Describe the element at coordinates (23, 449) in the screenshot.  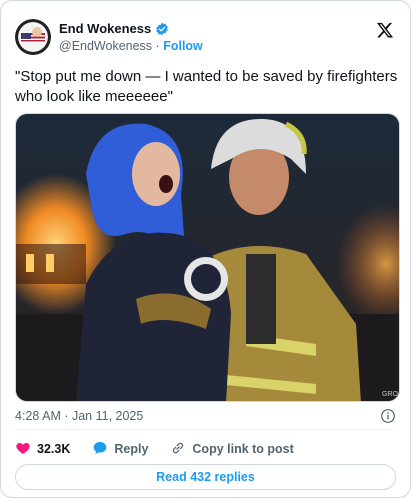
I see `heart-icon` at that location.